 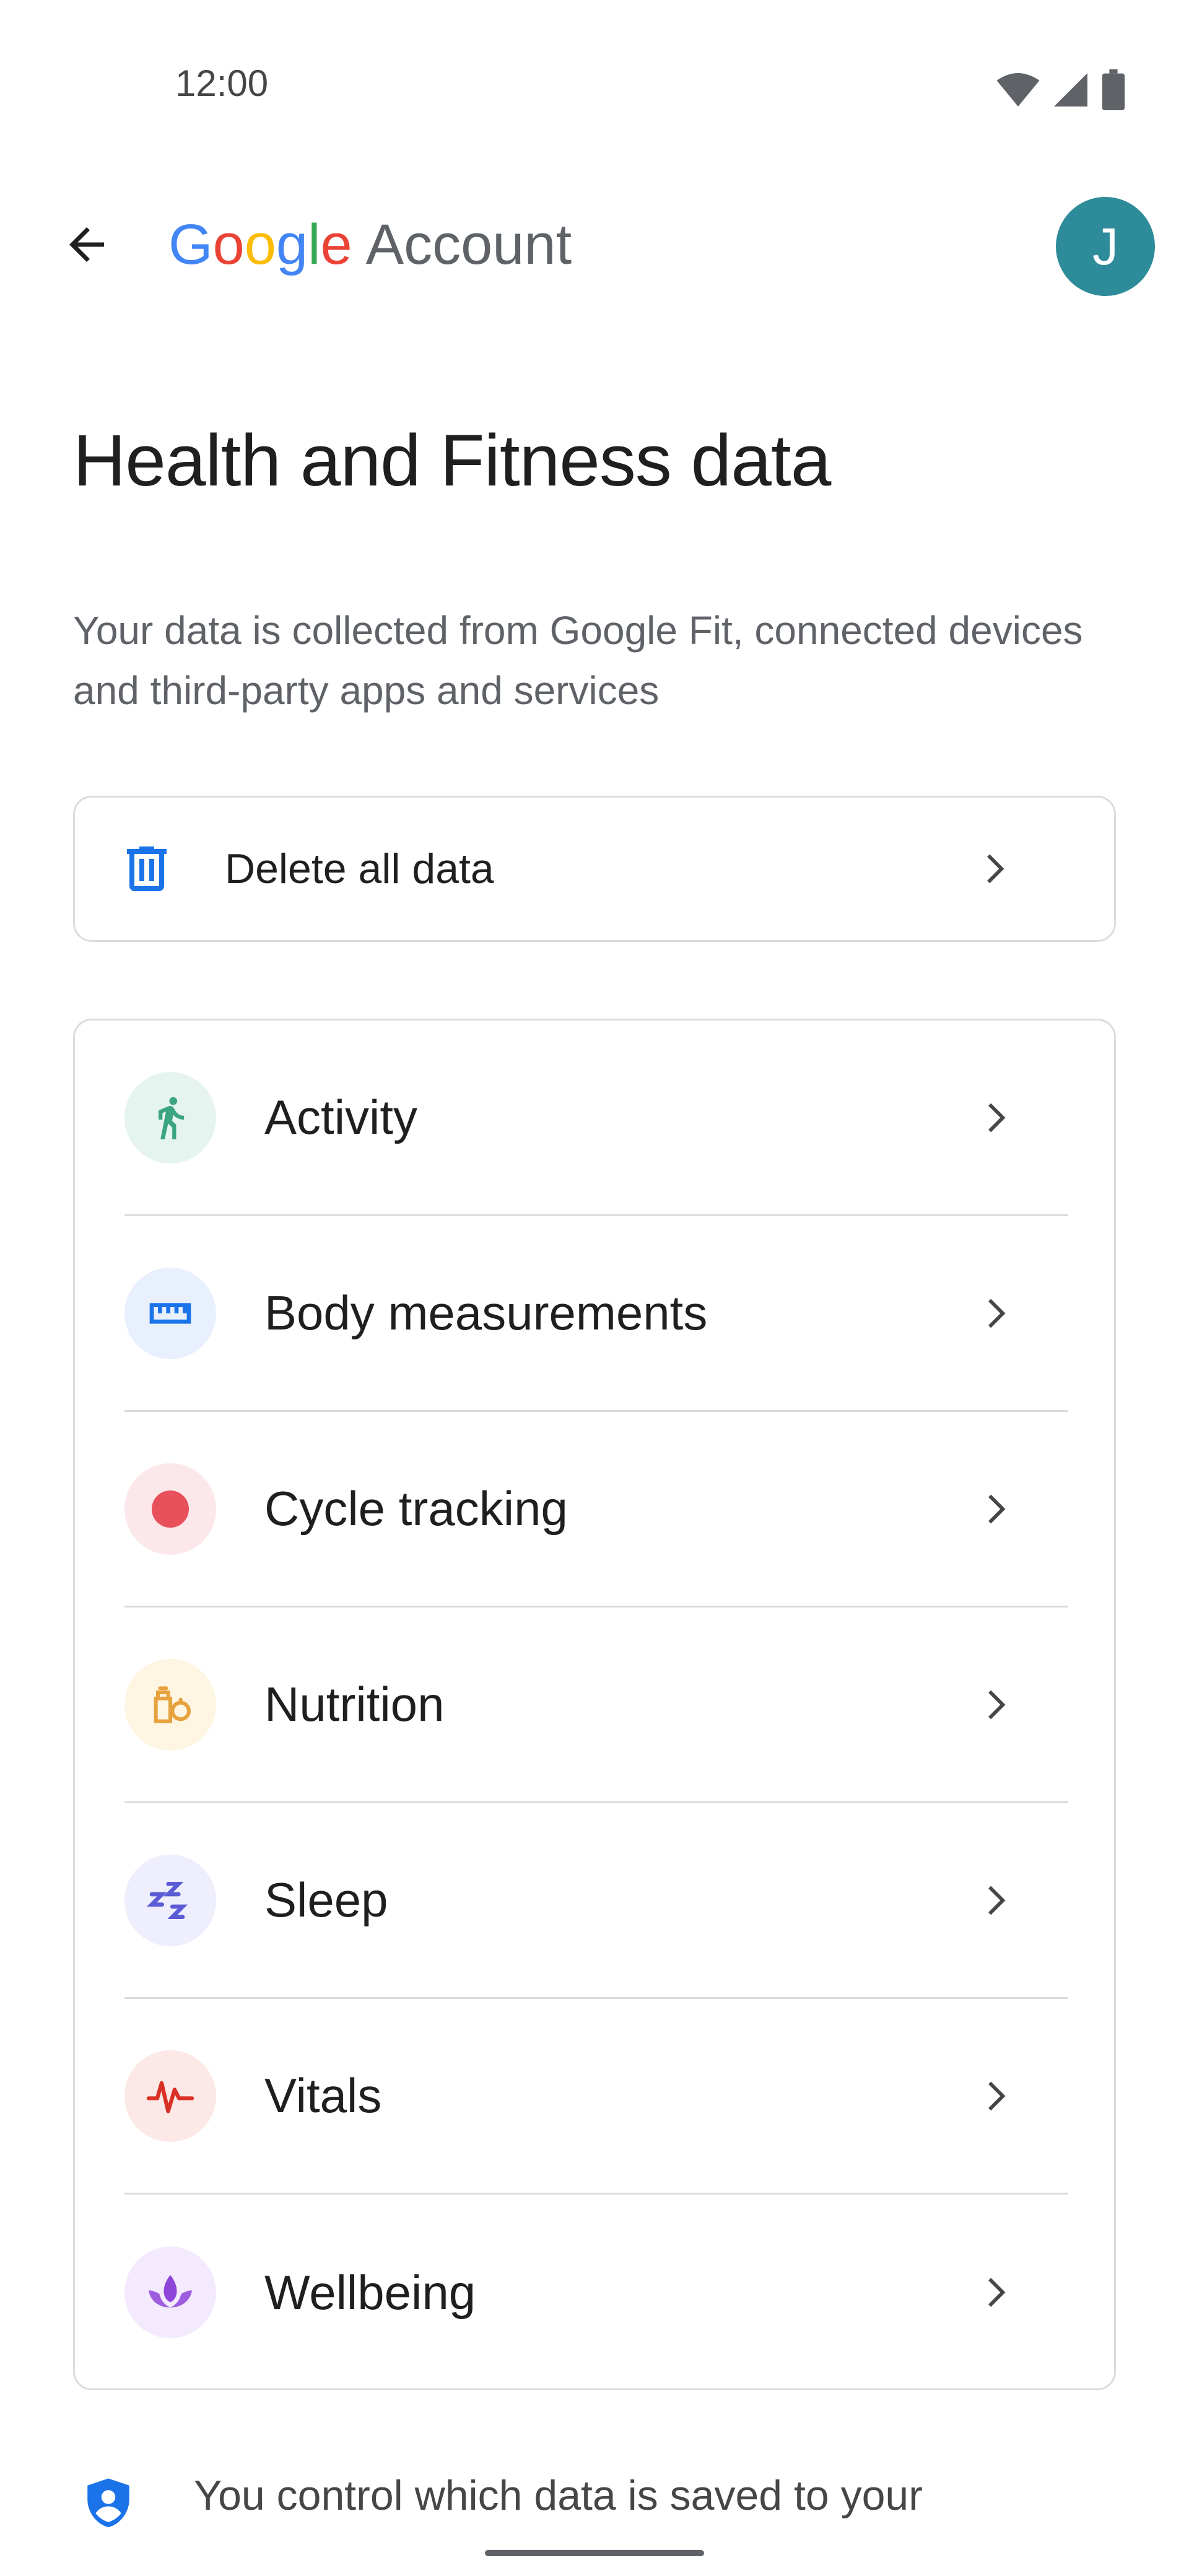 I want to click on category-nutrition: Nutrition, so click(x=596, y=1705).